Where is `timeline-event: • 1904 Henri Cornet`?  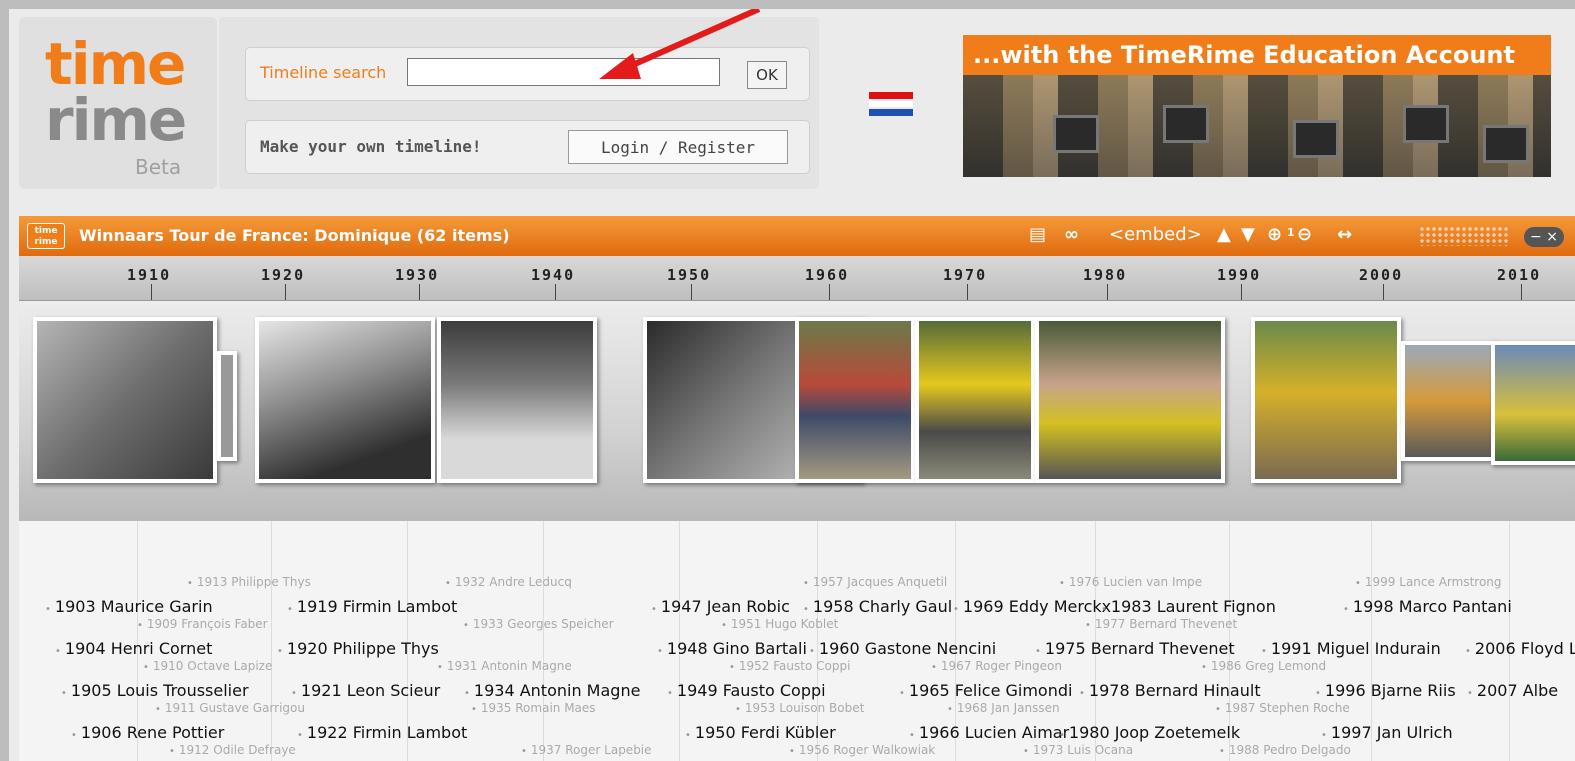 timeline-event: • 1904 Henri Cornet is located at coordinates (133, 648).